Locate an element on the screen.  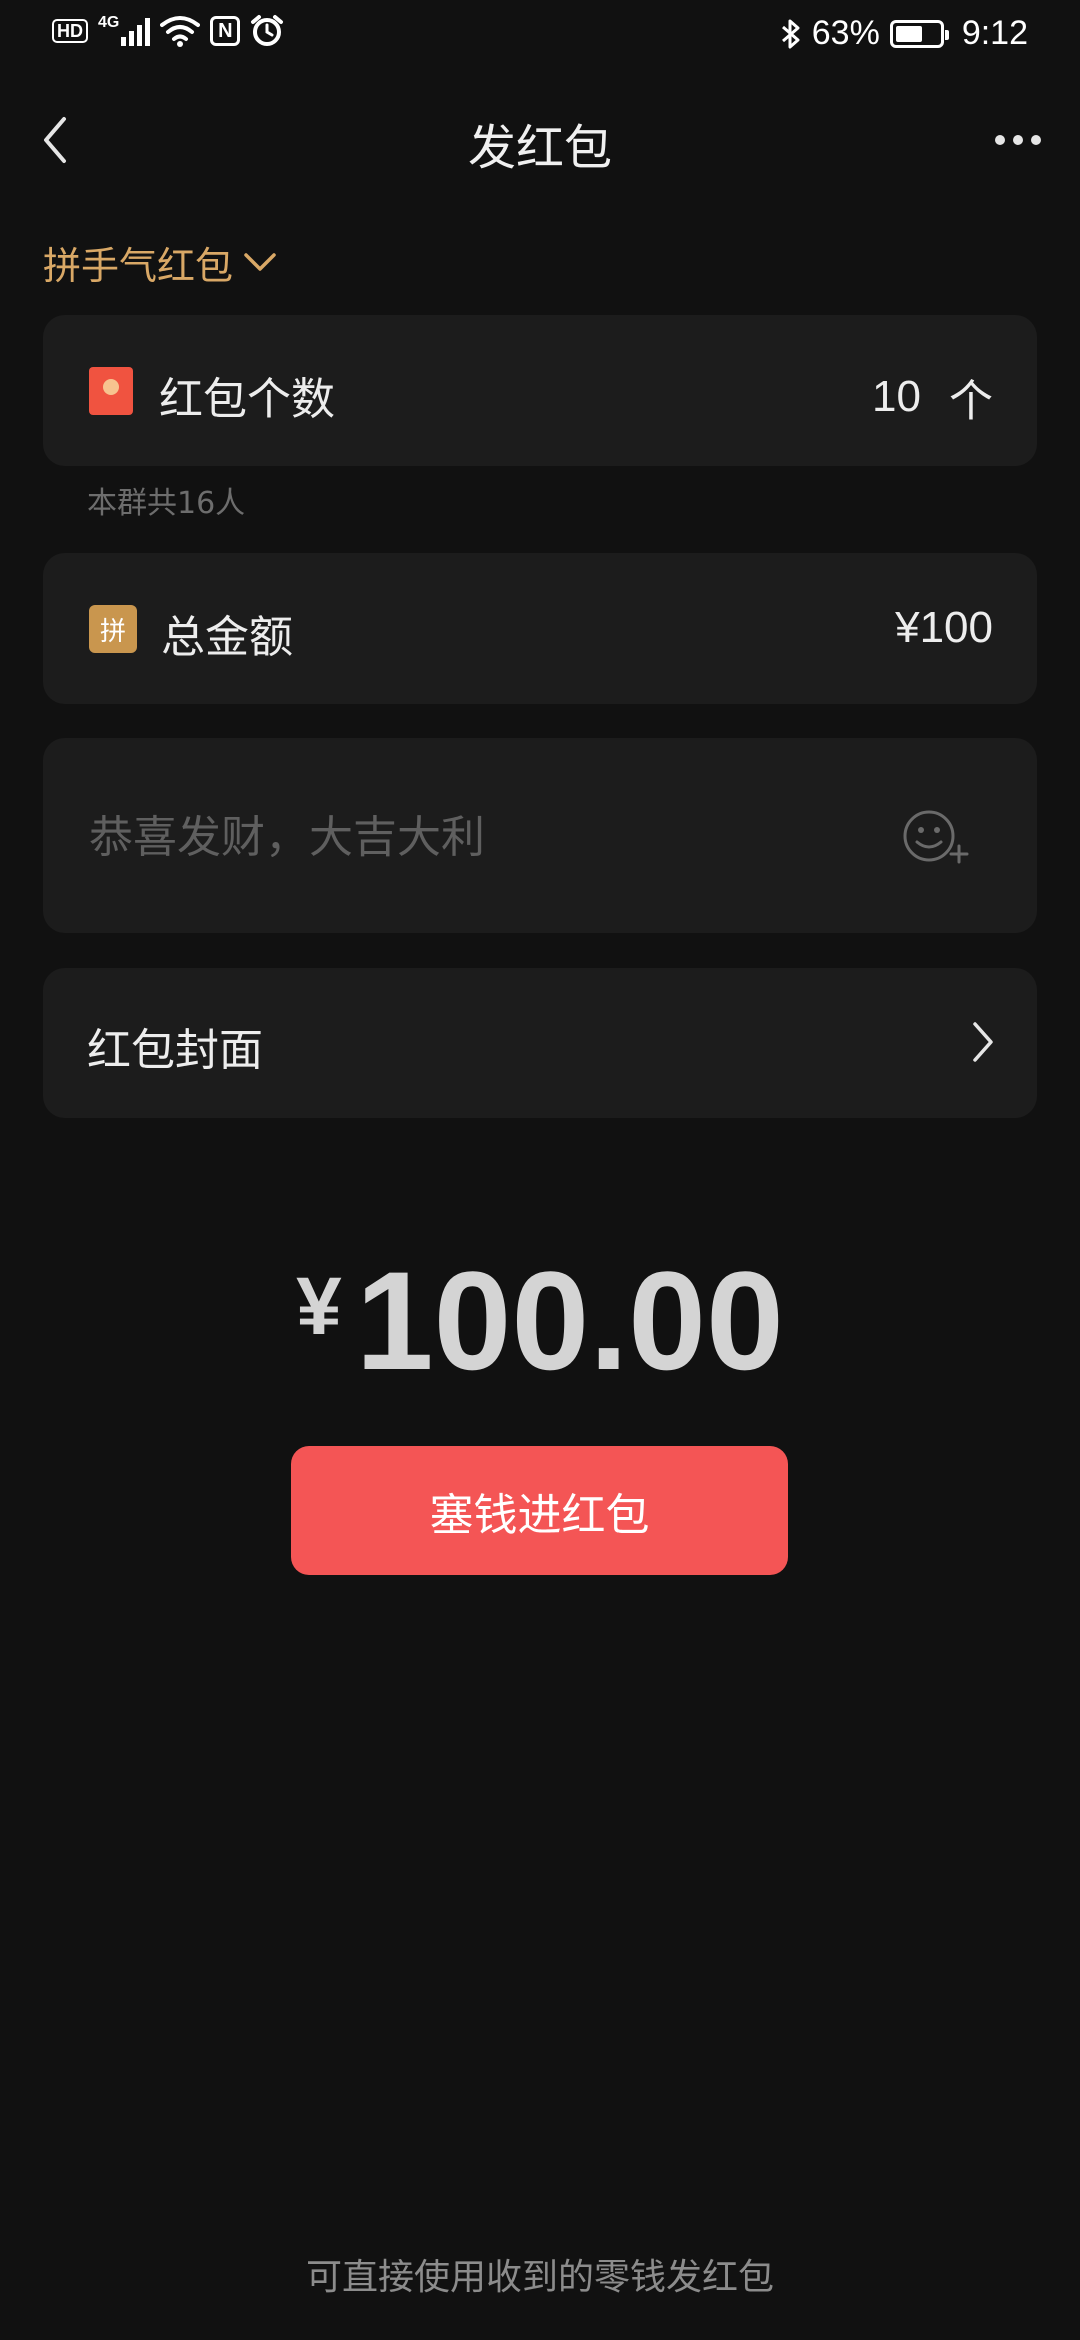
cover-label: 红包封面 is located at coordinates (175, 1050).